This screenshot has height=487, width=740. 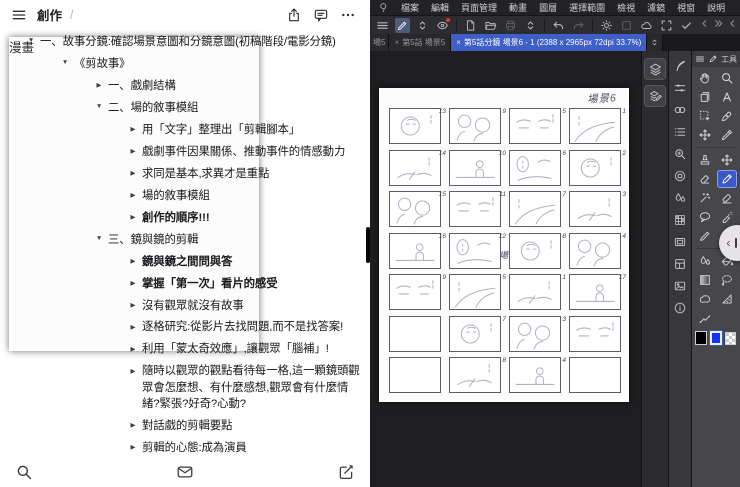 What do you see at coordinates (228, 240) in the screenshot?
I see `outline-item: ▼ 三、鏡與鏡的剪輯` at bounding box center [228, 240].